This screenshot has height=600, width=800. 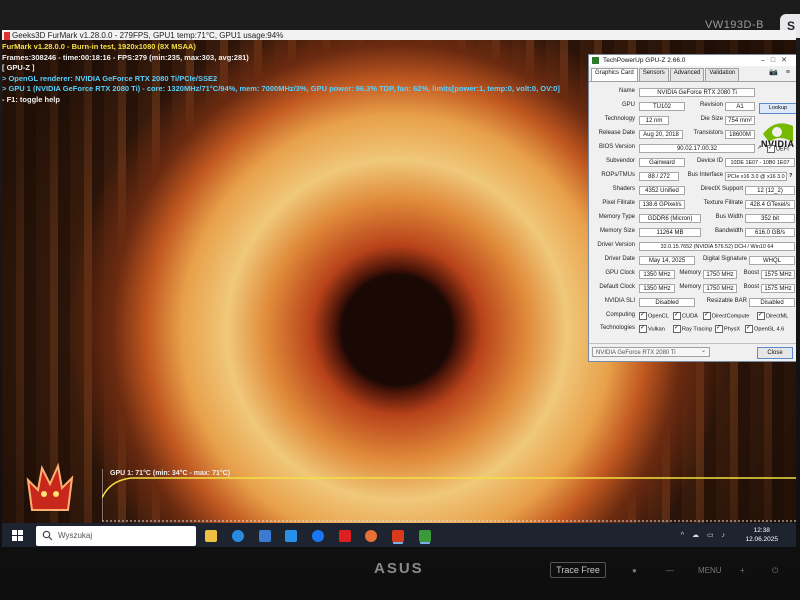 I want to click on field-default-boost: 1575 MHz, so click(x=778, y=288).